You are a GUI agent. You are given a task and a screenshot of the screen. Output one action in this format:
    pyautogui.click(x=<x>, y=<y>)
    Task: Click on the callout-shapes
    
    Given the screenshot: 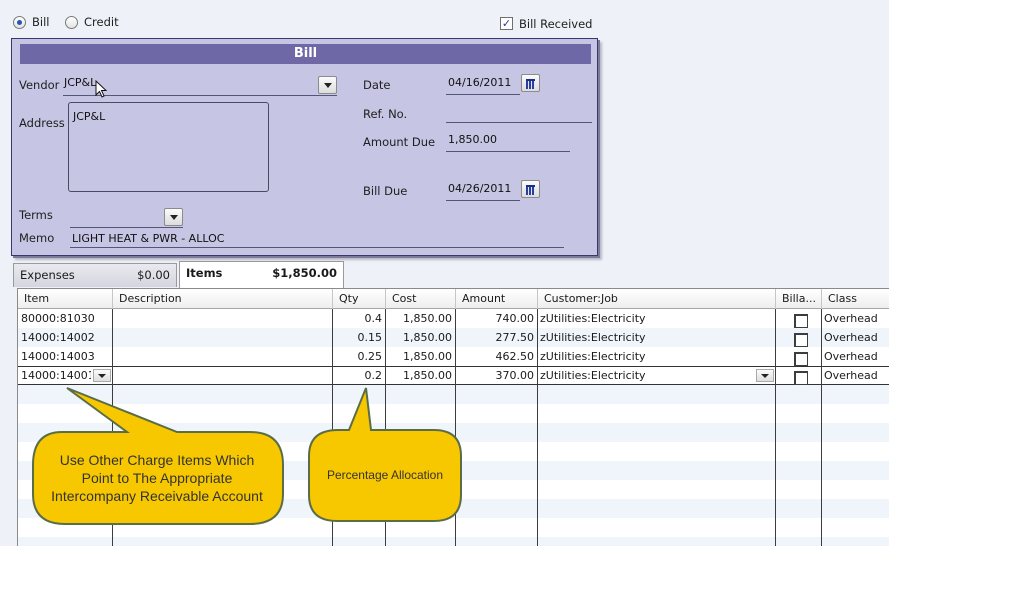 What is the action you would take?
    pyautogui.click(x=247, y=456)
    